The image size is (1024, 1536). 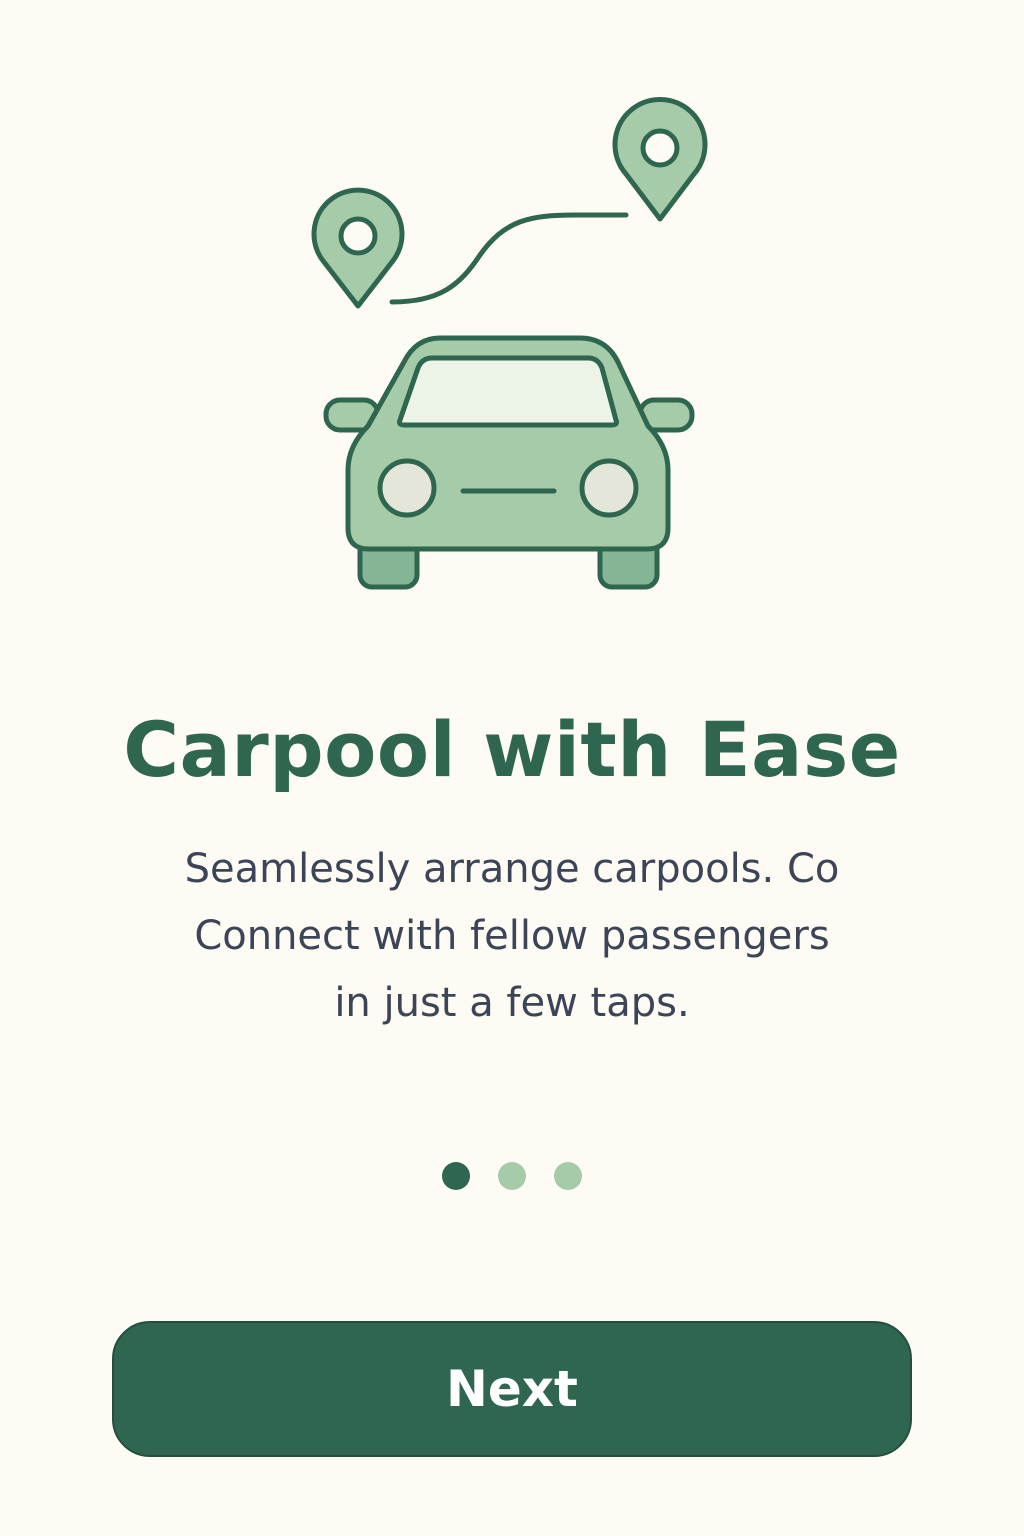 I want to click on subtitle-line: Connect with fellow passengers, so click(x=512, y=936).